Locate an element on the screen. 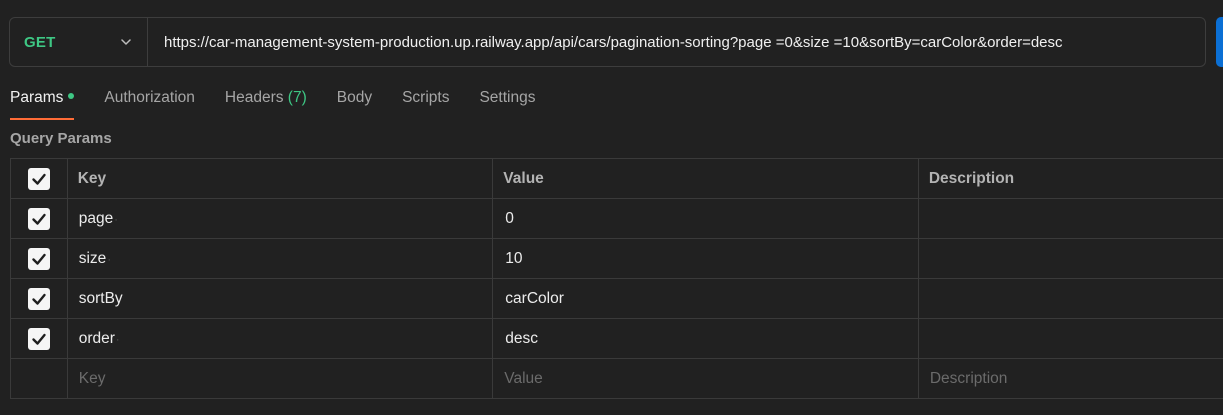 The height and width of the screenshot is (415, 1223). param-key: page is located at coordinates (96, 218).